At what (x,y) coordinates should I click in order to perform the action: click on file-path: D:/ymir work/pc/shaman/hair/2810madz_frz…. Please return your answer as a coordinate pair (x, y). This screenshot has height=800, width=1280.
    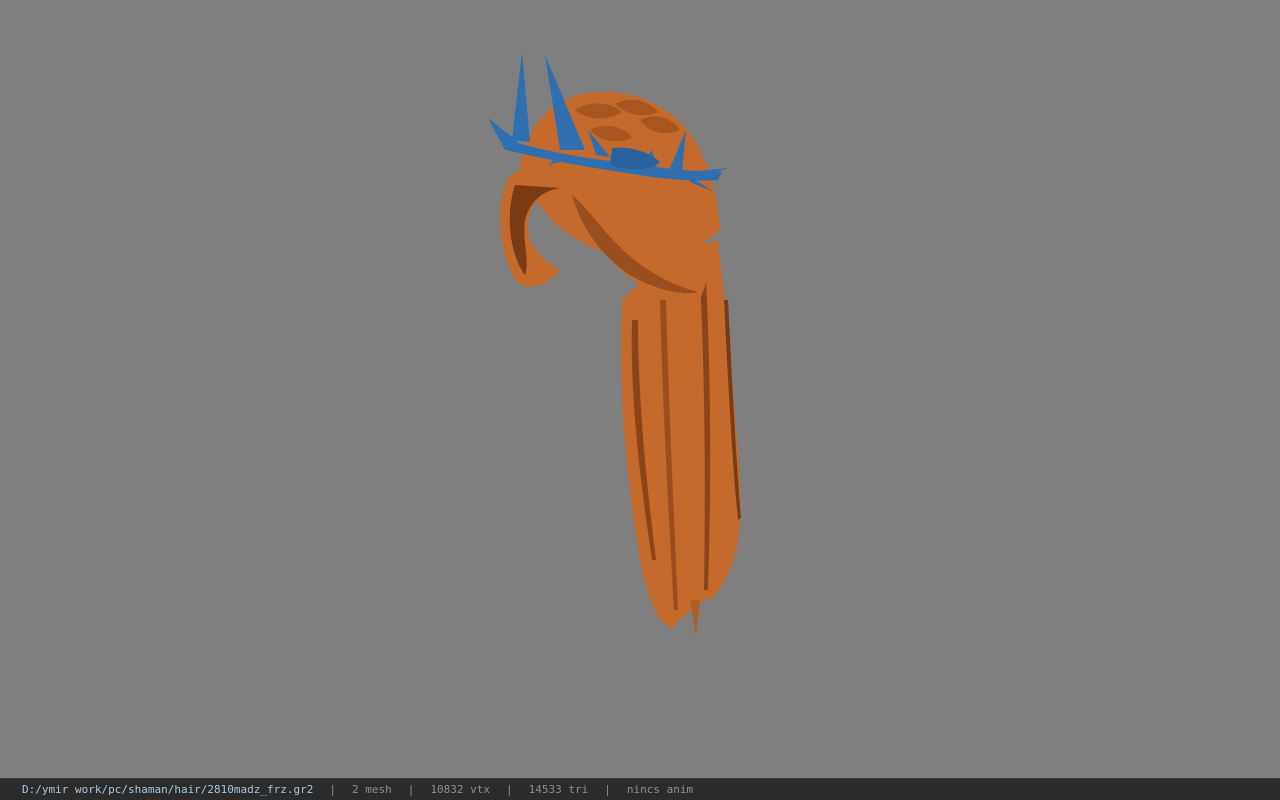
    Looking at the image, I should click on (168, 789).